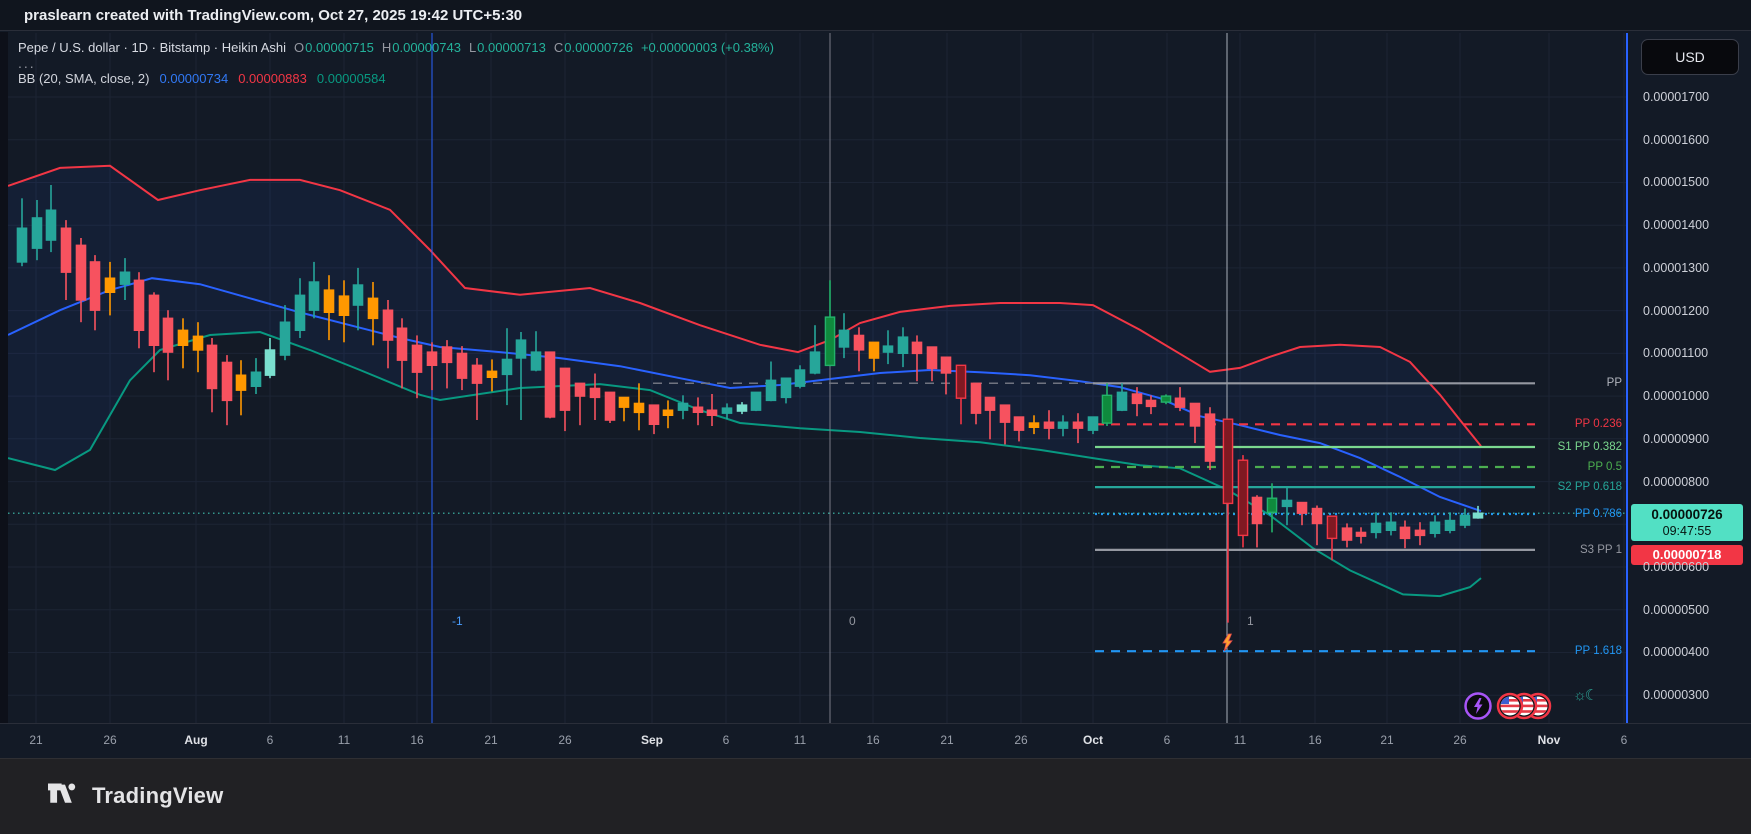 The width and height of the screenshot is (1751, 834). I want to click on pivot-level-label: PP 0.236, so click(1598, 424).